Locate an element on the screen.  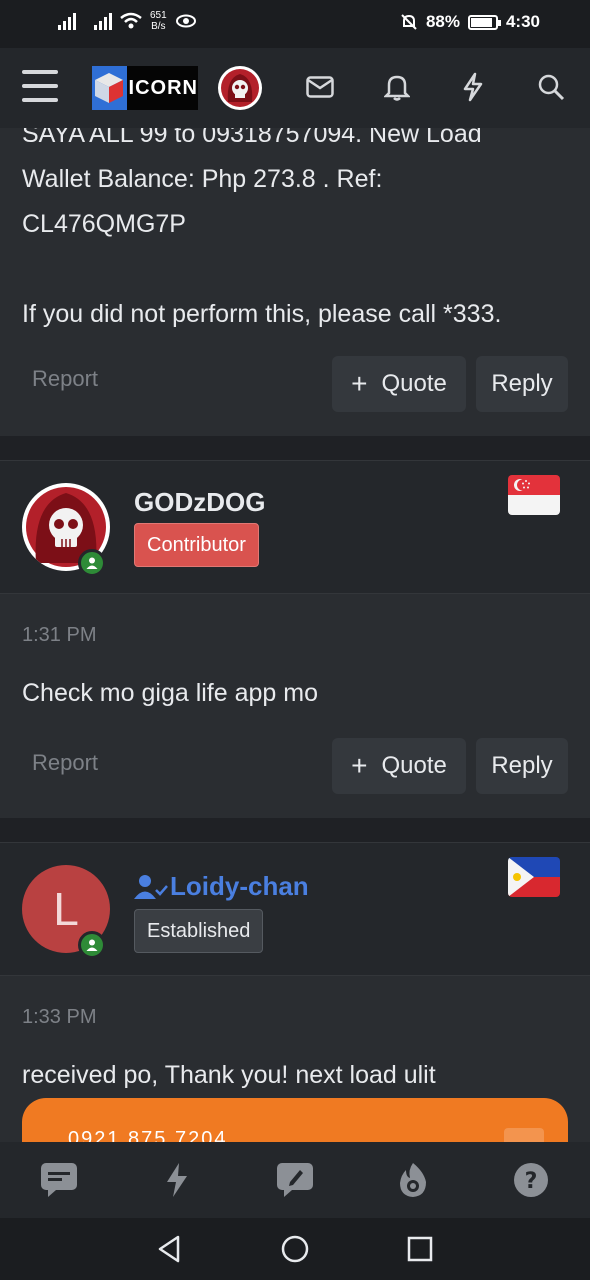
user-avatar is located at coordinates (240, 88).